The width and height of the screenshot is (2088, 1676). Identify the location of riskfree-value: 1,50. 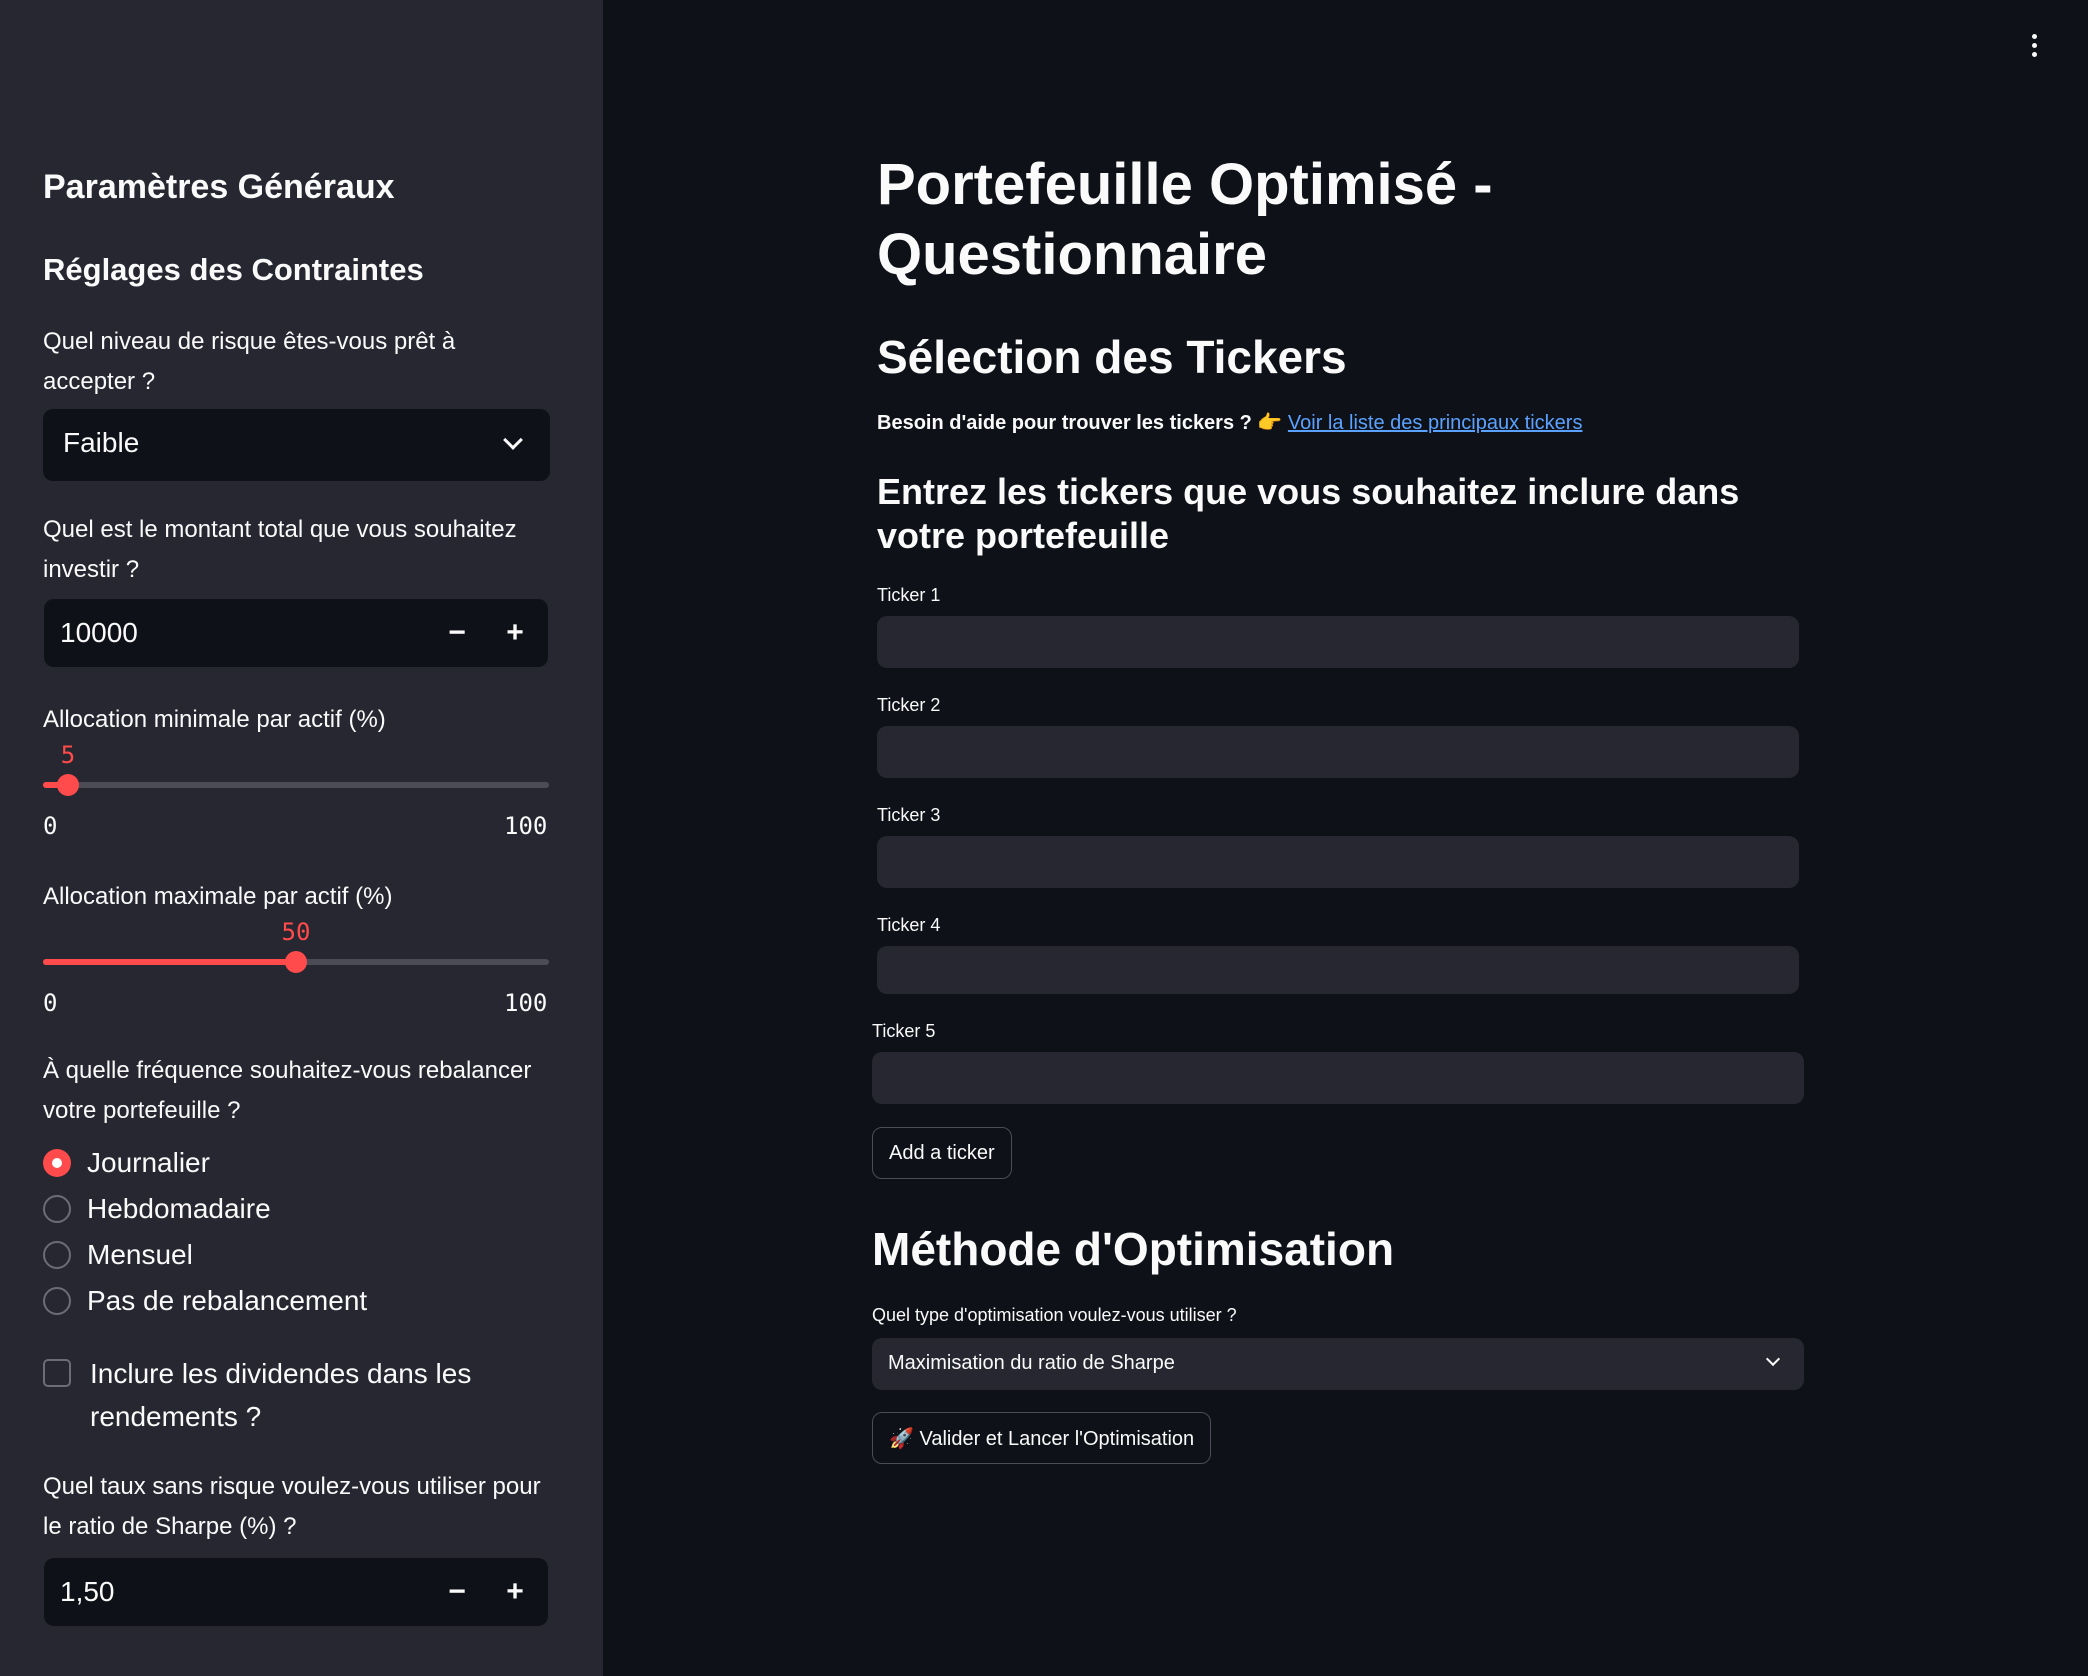
(87, 1592).